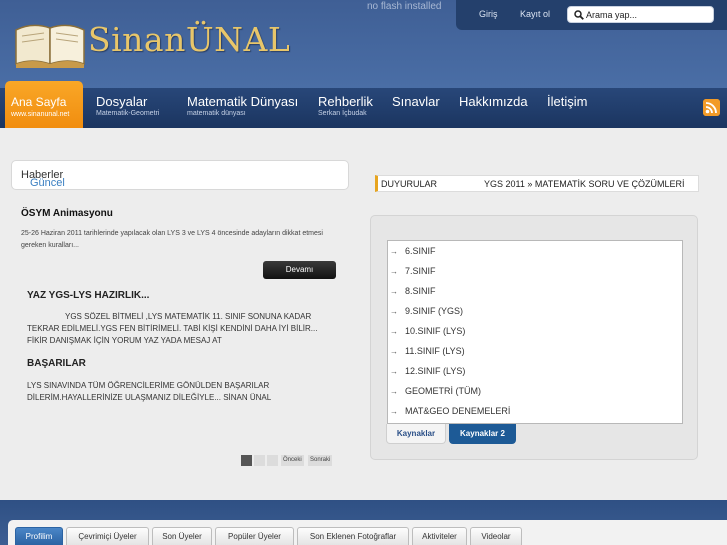 This screenshot has height=545, width=727. What do you see at coordinates (180, 175) in the screenshot?
I see `news-header: Güncel Haberler` at bounding box center [180, 175].